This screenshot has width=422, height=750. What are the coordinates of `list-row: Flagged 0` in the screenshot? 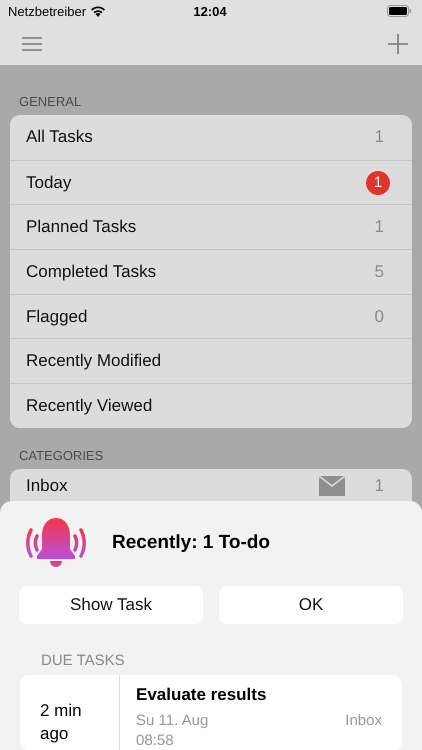 It's located at (211, 316).